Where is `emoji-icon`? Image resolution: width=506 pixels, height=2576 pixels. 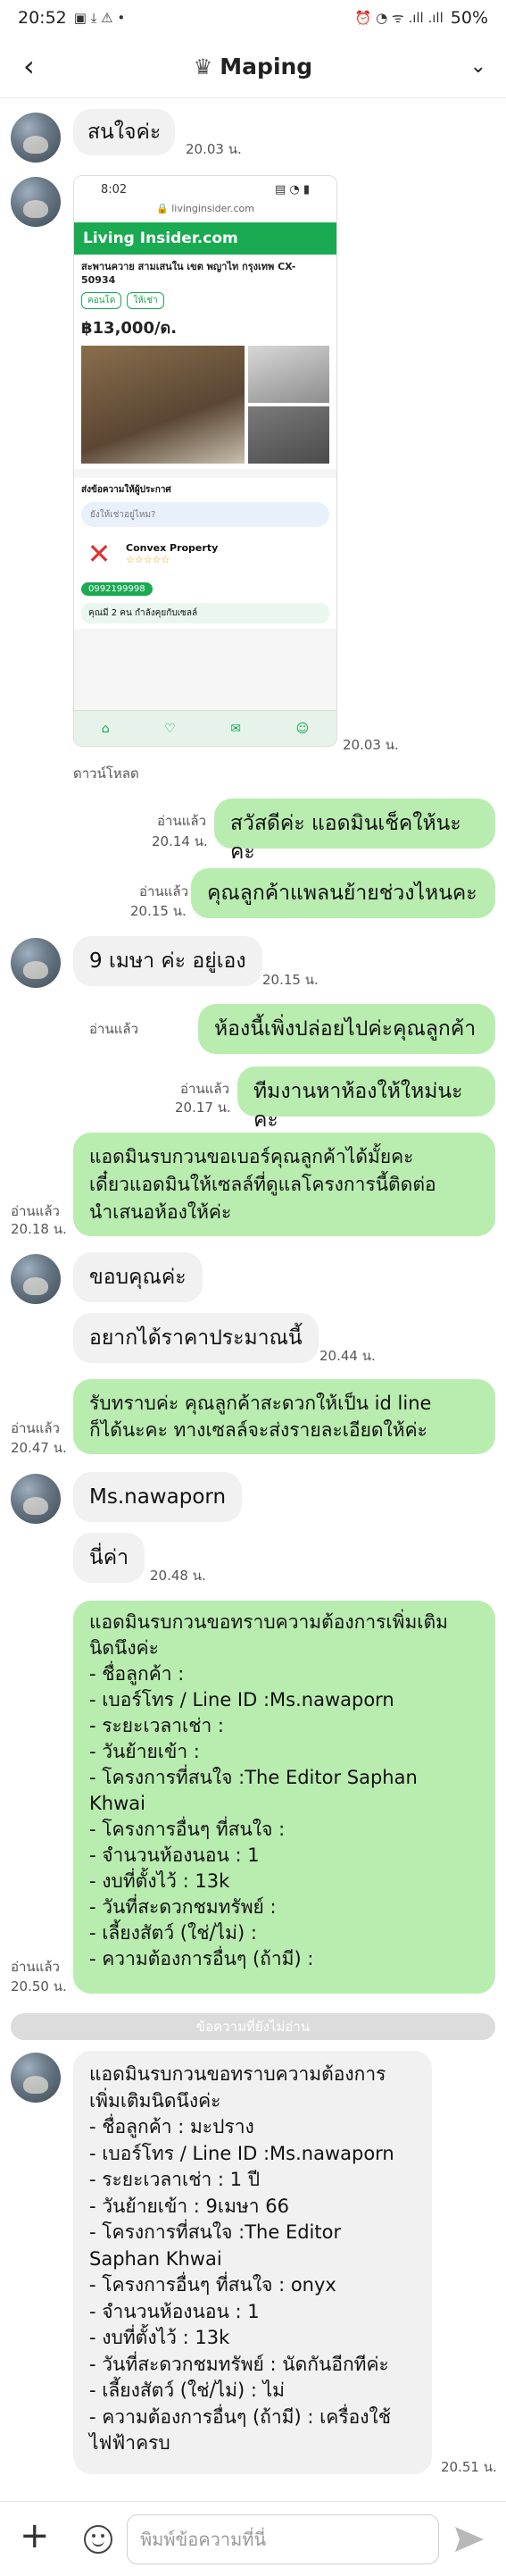 emoji-icon is located at coordinates (98, 2539).